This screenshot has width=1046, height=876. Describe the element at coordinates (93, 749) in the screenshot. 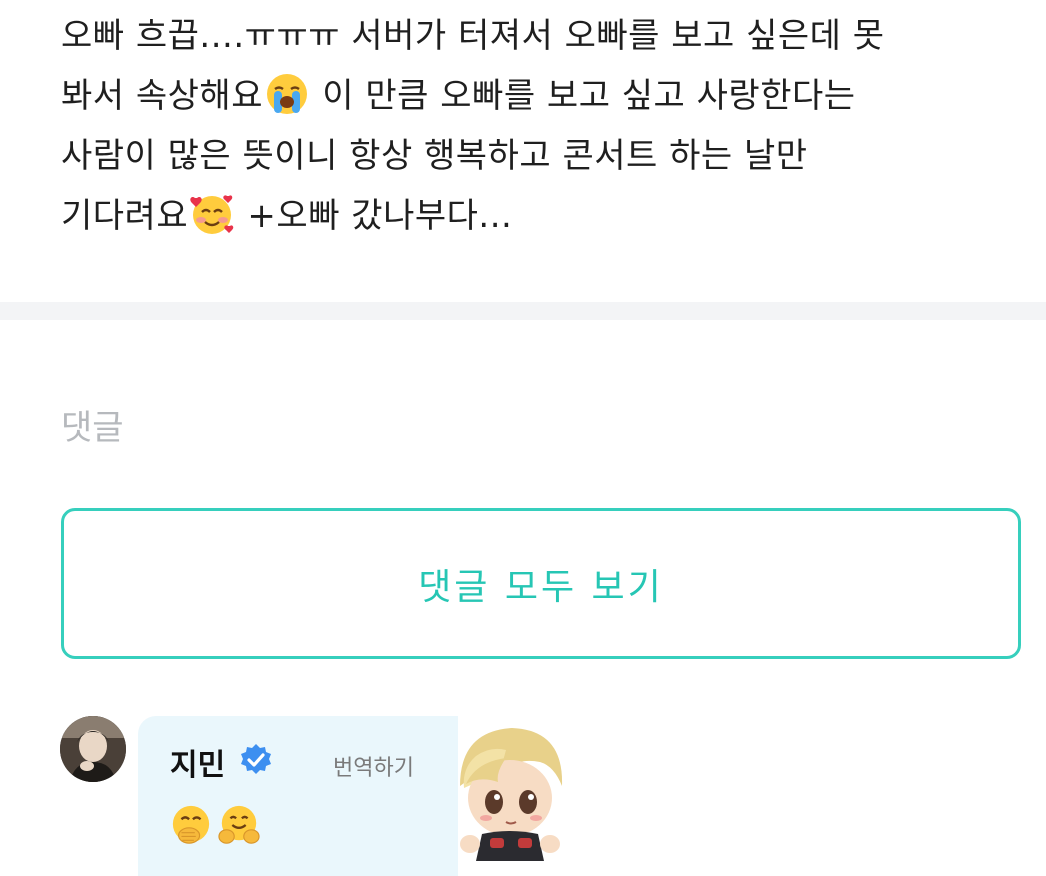

I see `avatar` at that location.